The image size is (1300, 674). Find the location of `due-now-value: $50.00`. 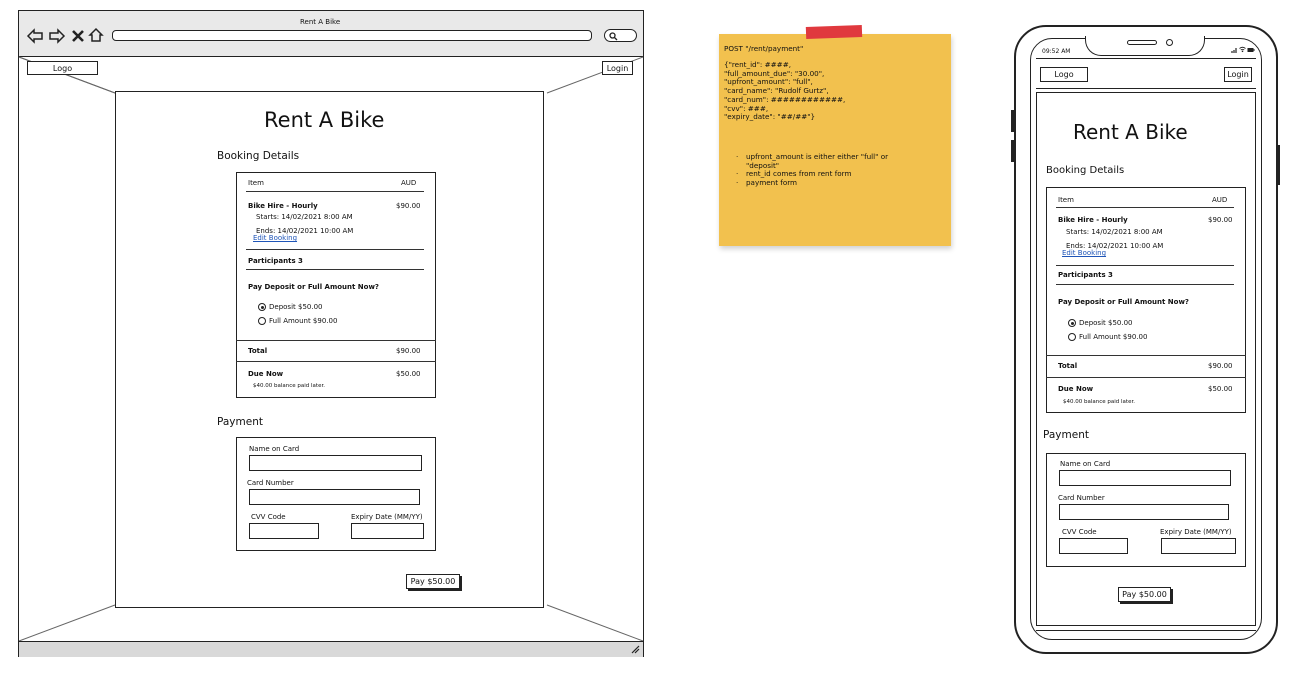

due-now-value: $50.00 is located at coordinates (408, 374).